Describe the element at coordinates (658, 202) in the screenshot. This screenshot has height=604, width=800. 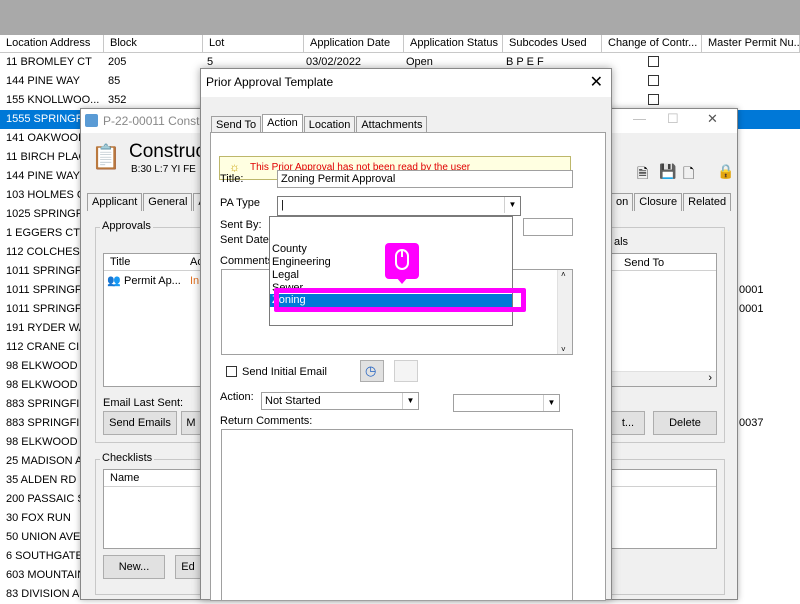
I see `tab-closure: Closure` at that location.